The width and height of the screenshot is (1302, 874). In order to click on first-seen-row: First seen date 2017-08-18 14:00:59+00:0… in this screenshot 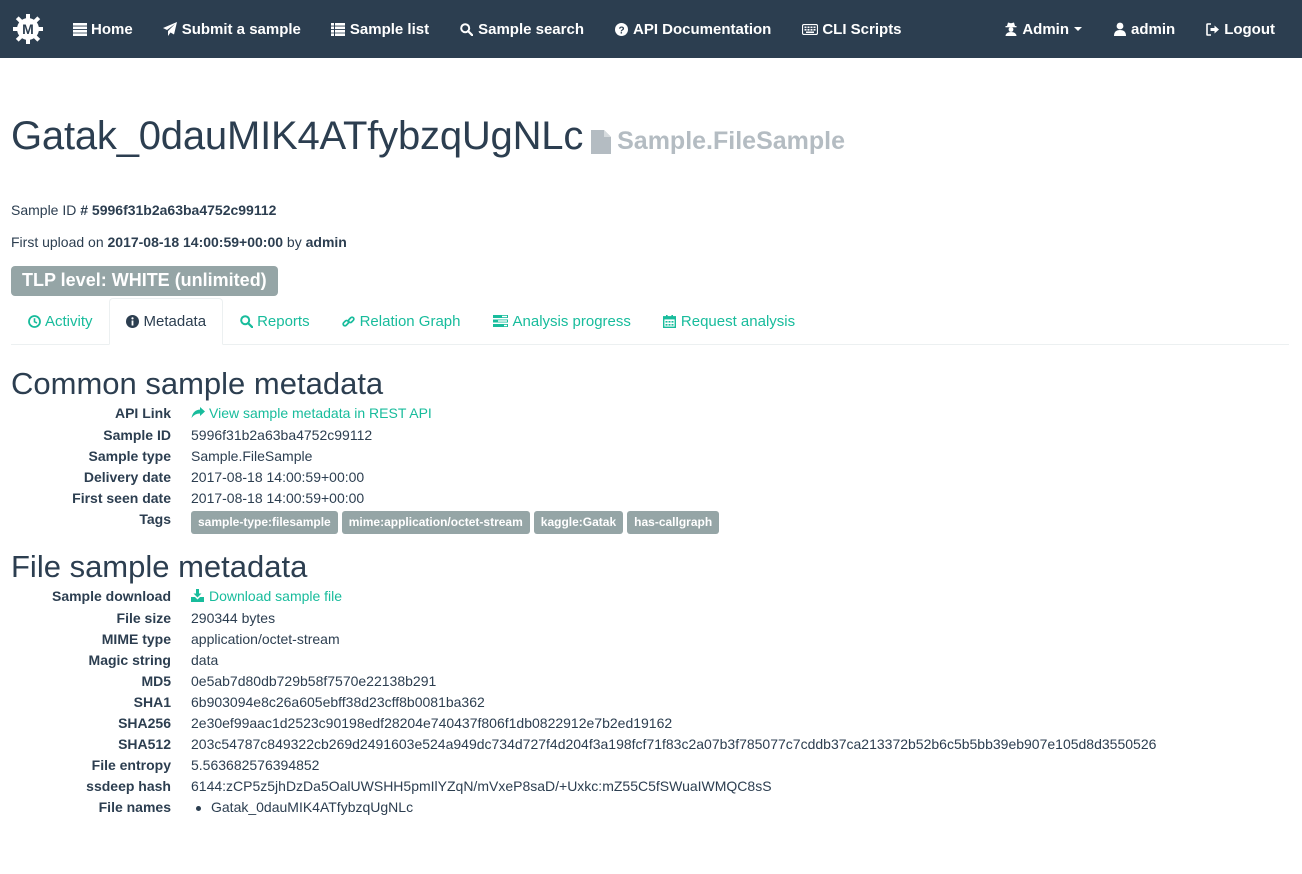, I will do `click(650, 498)`.